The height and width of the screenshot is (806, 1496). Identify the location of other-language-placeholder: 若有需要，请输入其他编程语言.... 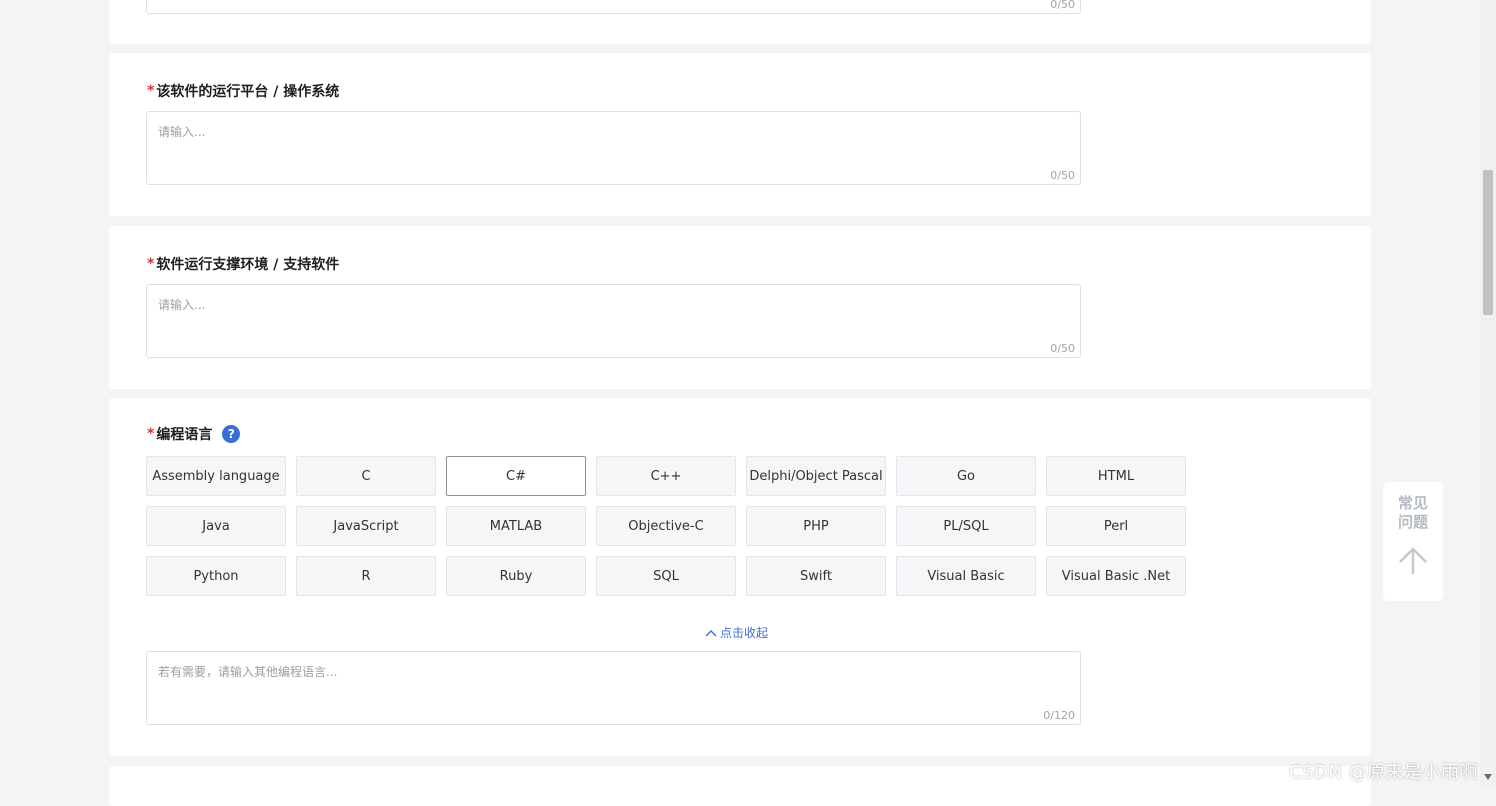
(248, 672).